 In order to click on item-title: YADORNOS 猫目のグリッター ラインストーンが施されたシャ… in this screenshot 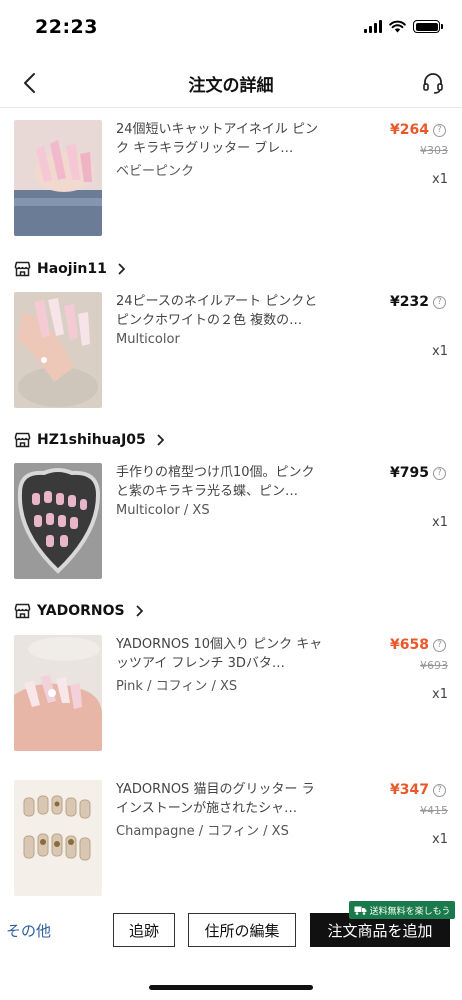, I will do `click(215, 799)`.